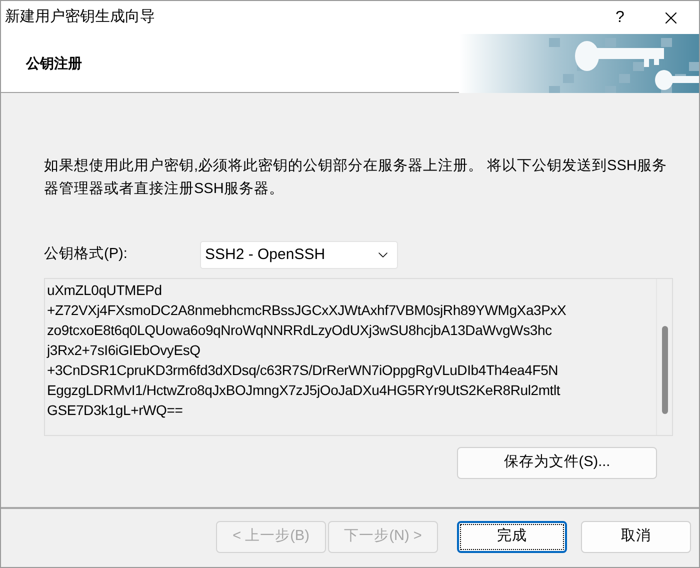 Image resolution: width=700 pixels, height=568 pixels. Describe the element at coordinates (665, 370) in the screenshot. I see `scrollbar-thumb` at that location.